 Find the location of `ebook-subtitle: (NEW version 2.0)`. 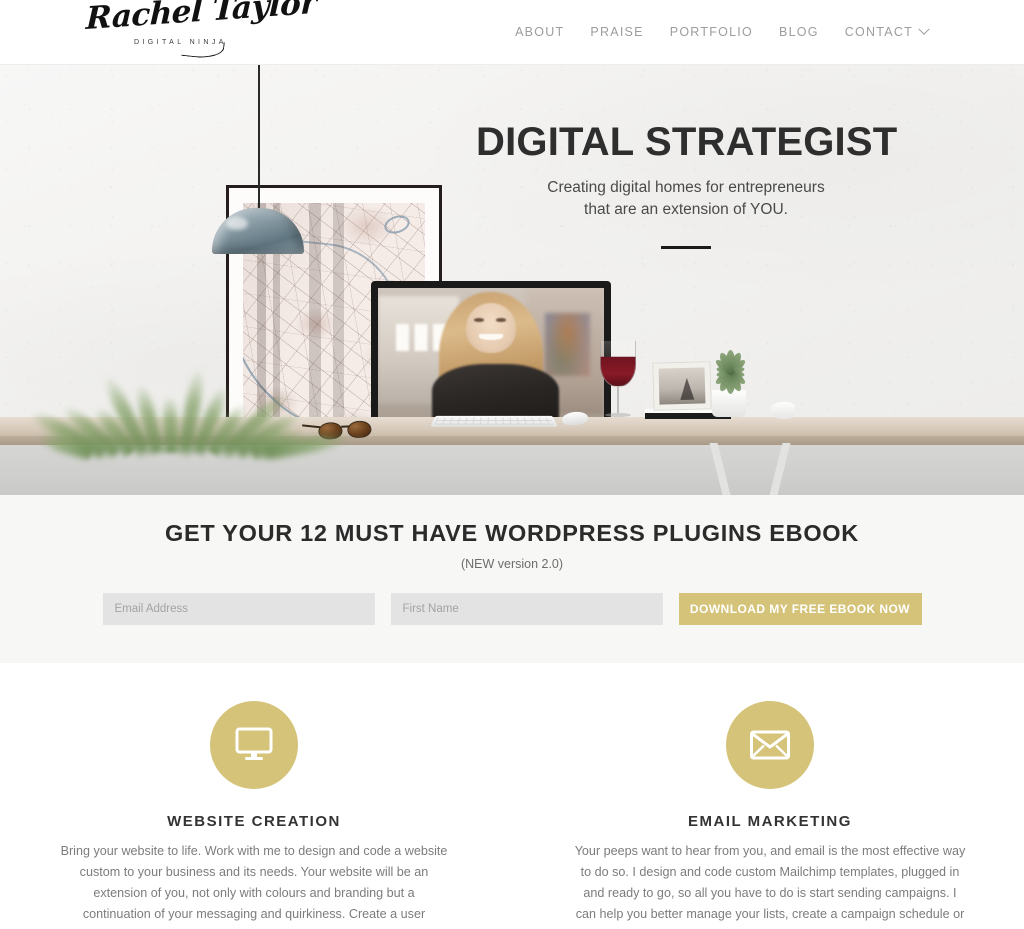

ebook-subtitle: (NEW version 2.0) is located at coordinates (512, 564).